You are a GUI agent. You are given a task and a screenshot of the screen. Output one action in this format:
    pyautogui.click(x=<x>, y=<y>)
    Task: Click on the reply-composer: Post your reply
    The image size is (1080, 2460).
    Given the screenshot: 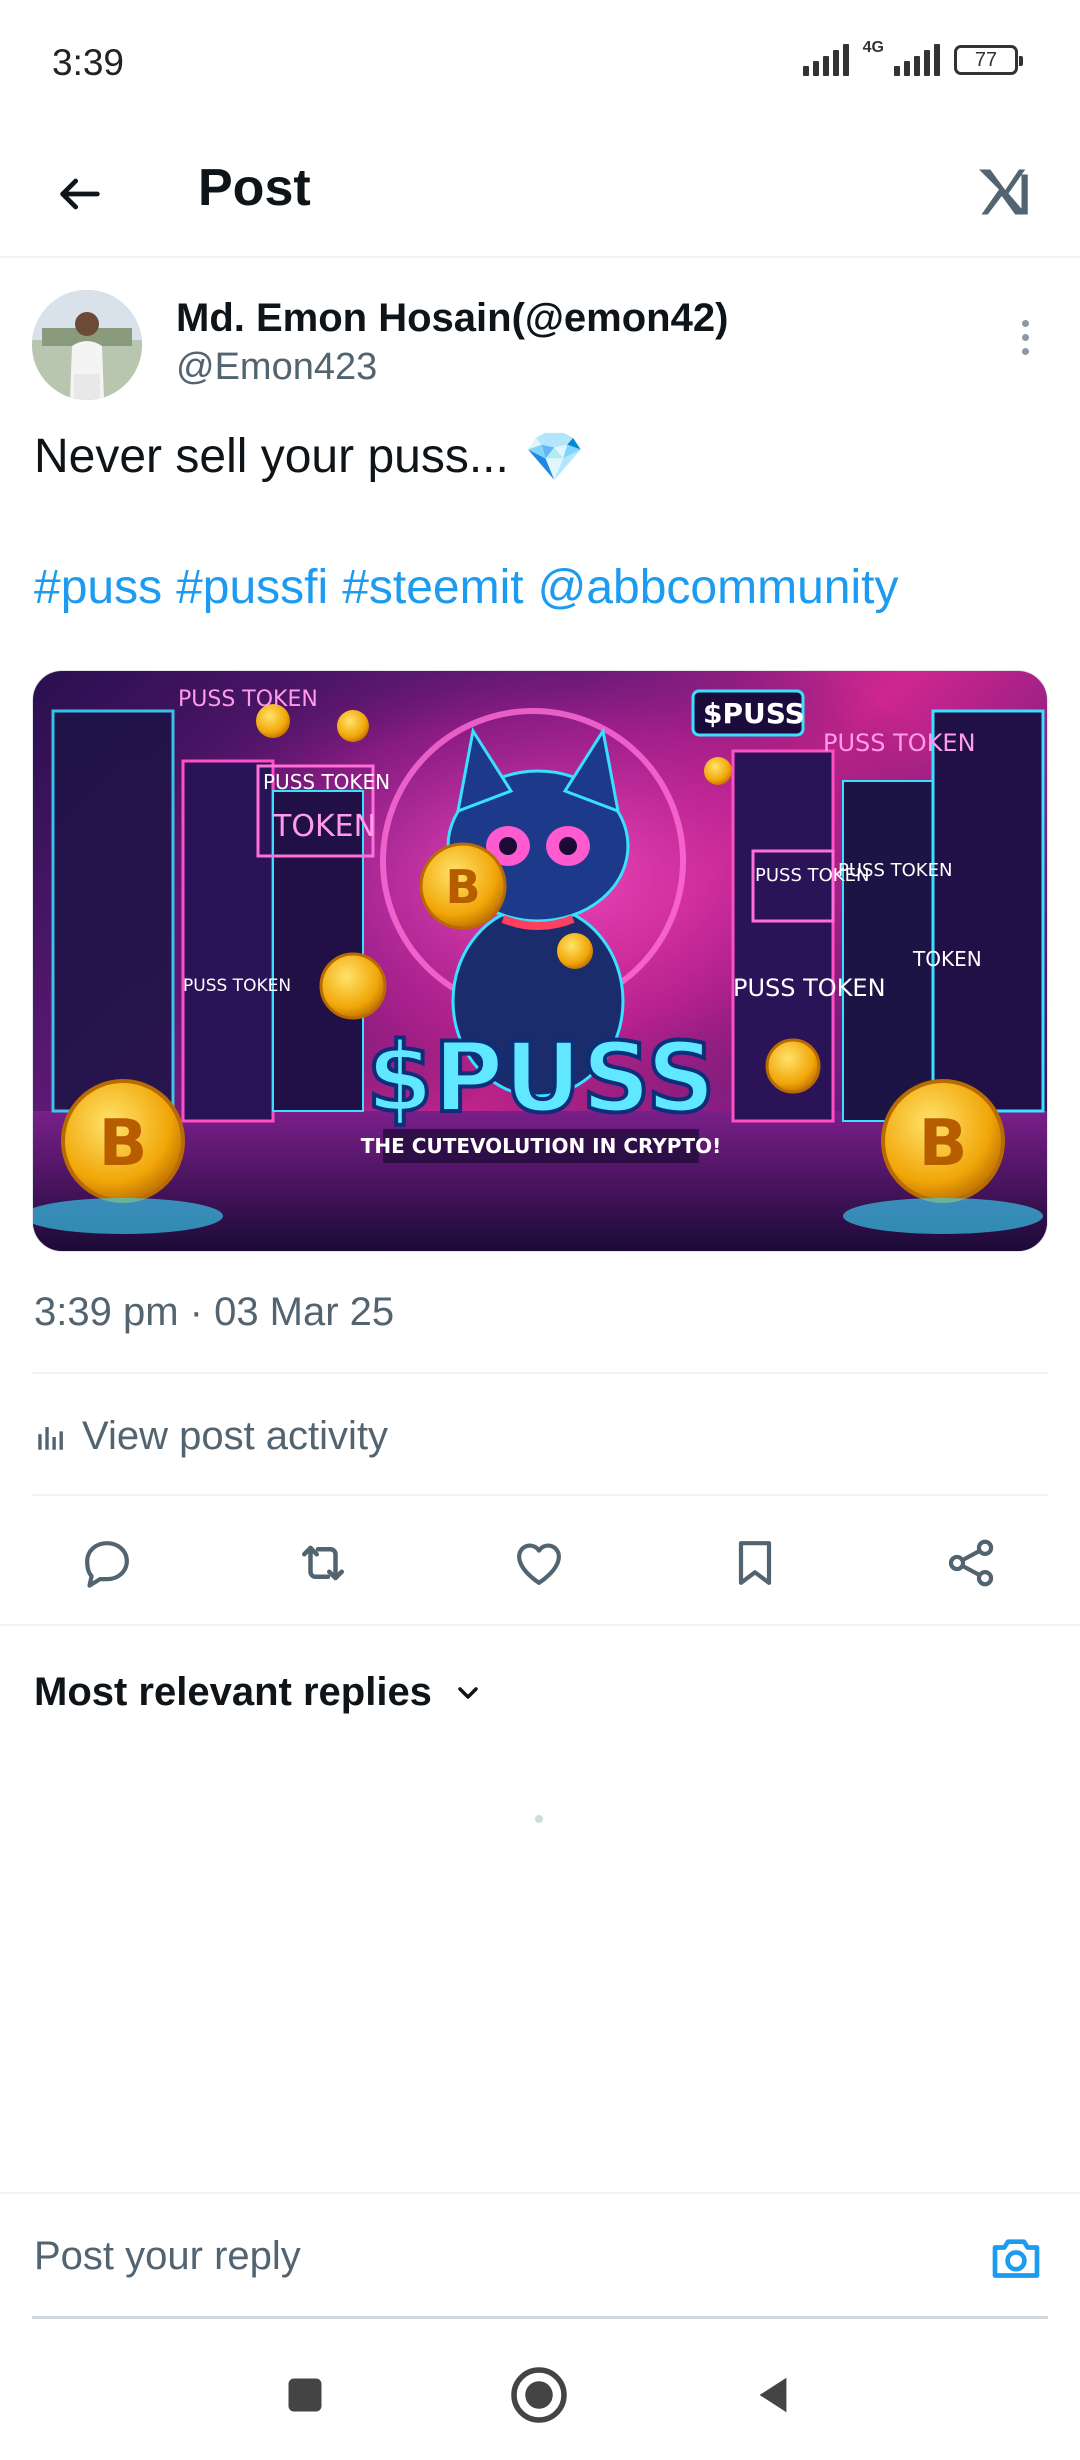 What is the action you would take?
    pyautogui.click(x=540, y=2255)
    